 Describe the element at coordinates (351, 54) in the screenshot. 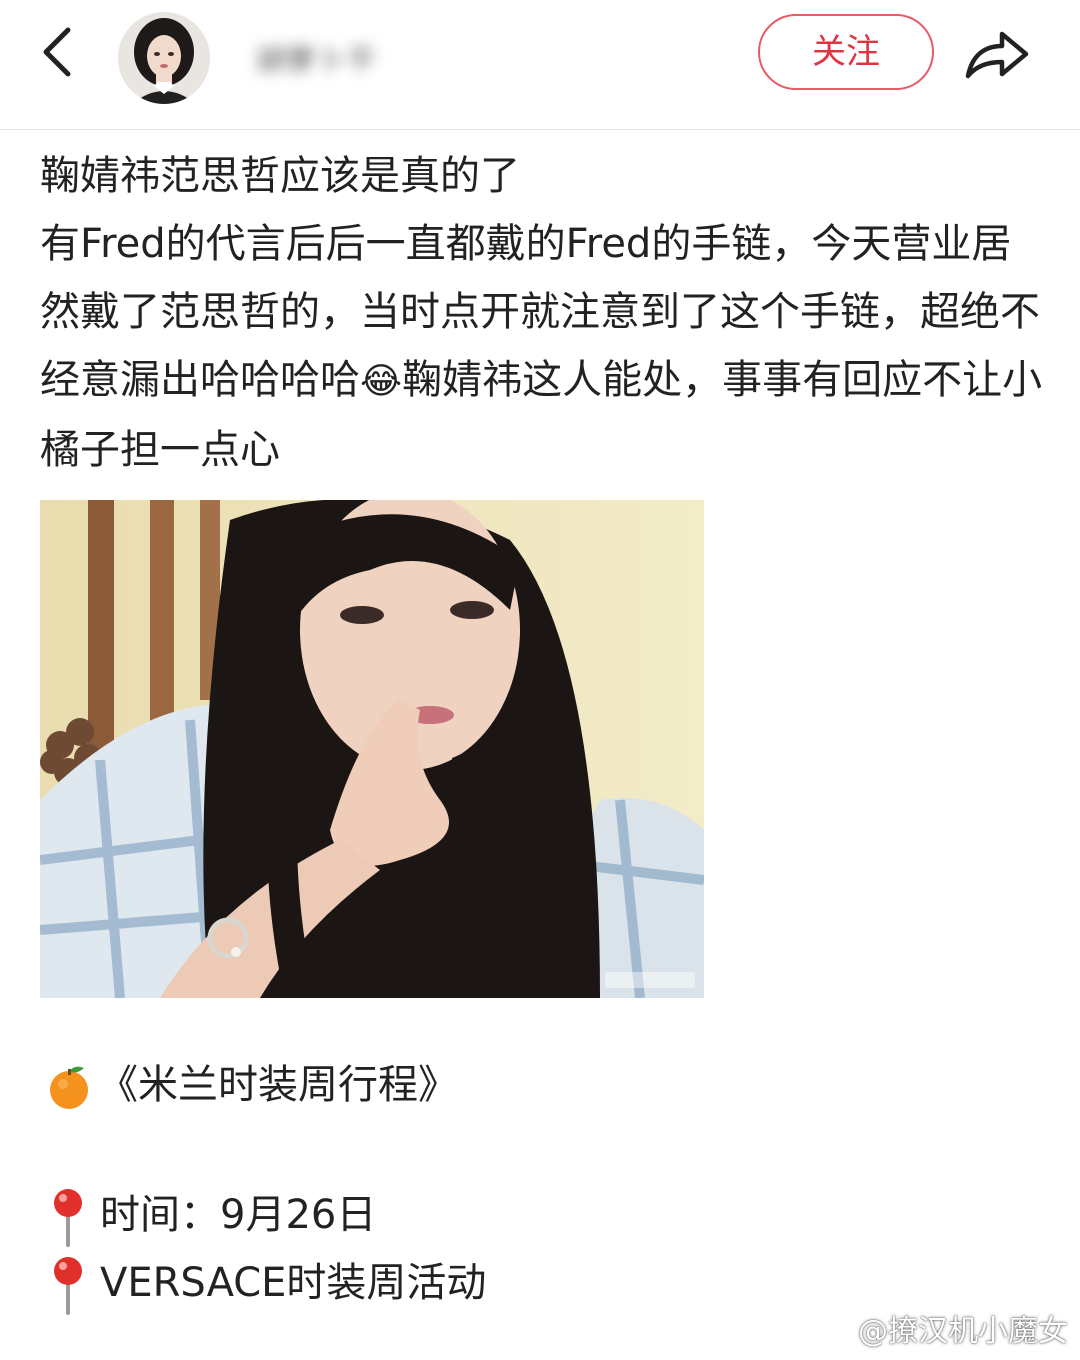

I see `username: 胡萝卜干` at that location.